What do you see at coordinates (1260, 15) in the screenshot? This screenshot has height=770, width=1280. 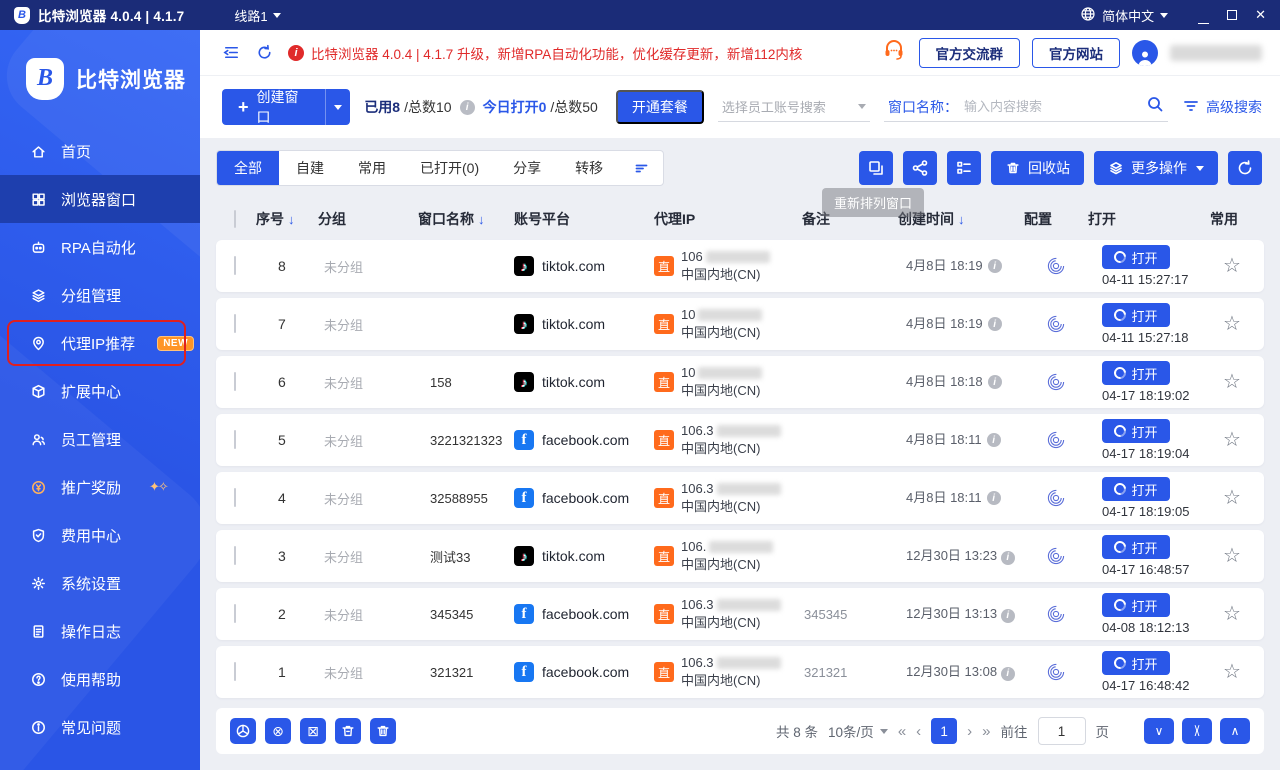 I see `close-button: ✕` at bounding box center [1260, 15].